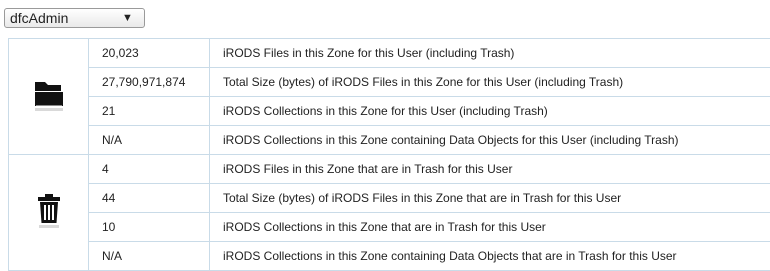 The width and height of the screenshot is (770, 271). I want to click on trash-icon, so click(49, 212).